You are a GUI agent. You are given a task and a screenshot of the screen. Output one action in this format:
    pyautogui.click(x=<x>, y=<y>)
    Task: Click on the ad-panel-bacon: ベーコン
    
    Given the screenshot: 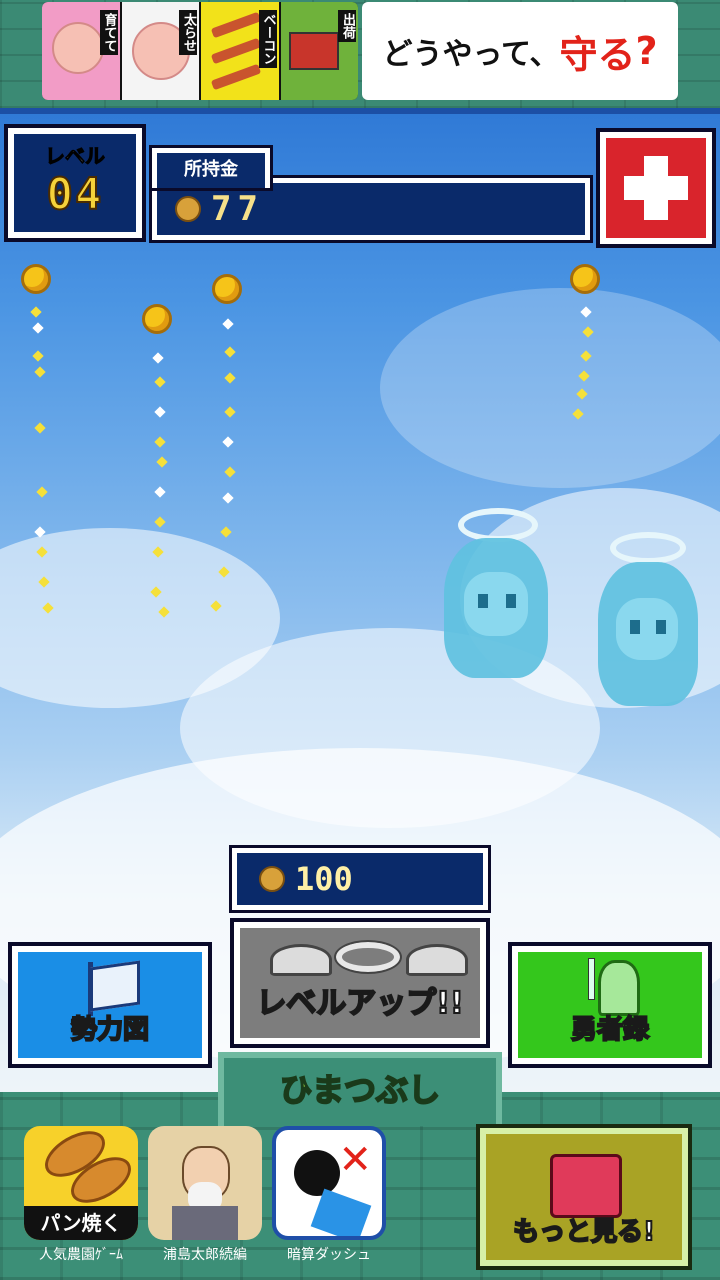 What is the action you would take?
    pyautogui.click(x=241, y=51)
    